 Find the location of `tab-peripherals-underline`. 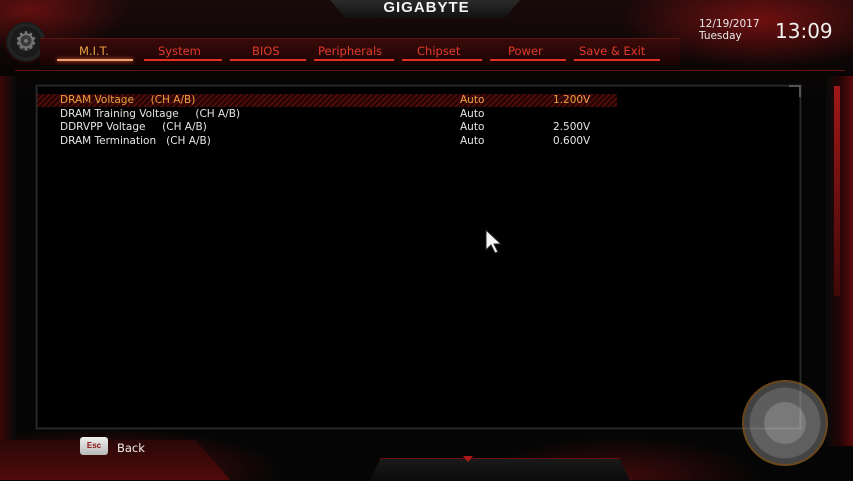

tab-peripherals-underline is located at coordinates (354, 60).